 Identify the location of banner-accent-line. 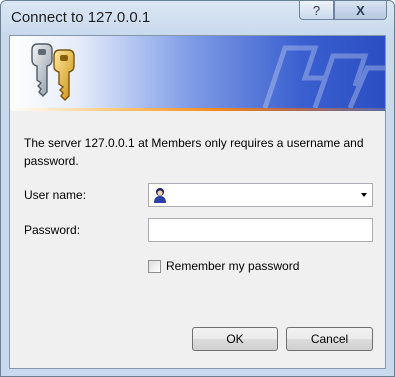
(197, 109).